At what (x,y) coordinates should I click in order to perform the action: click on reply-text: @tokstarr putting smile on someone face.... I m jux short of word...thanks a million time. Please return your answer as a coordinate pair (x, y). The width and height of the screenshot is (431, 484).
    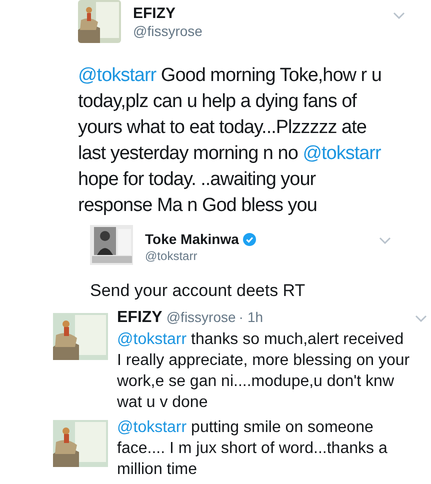
    Looking at the image, I should click on (252, 449).